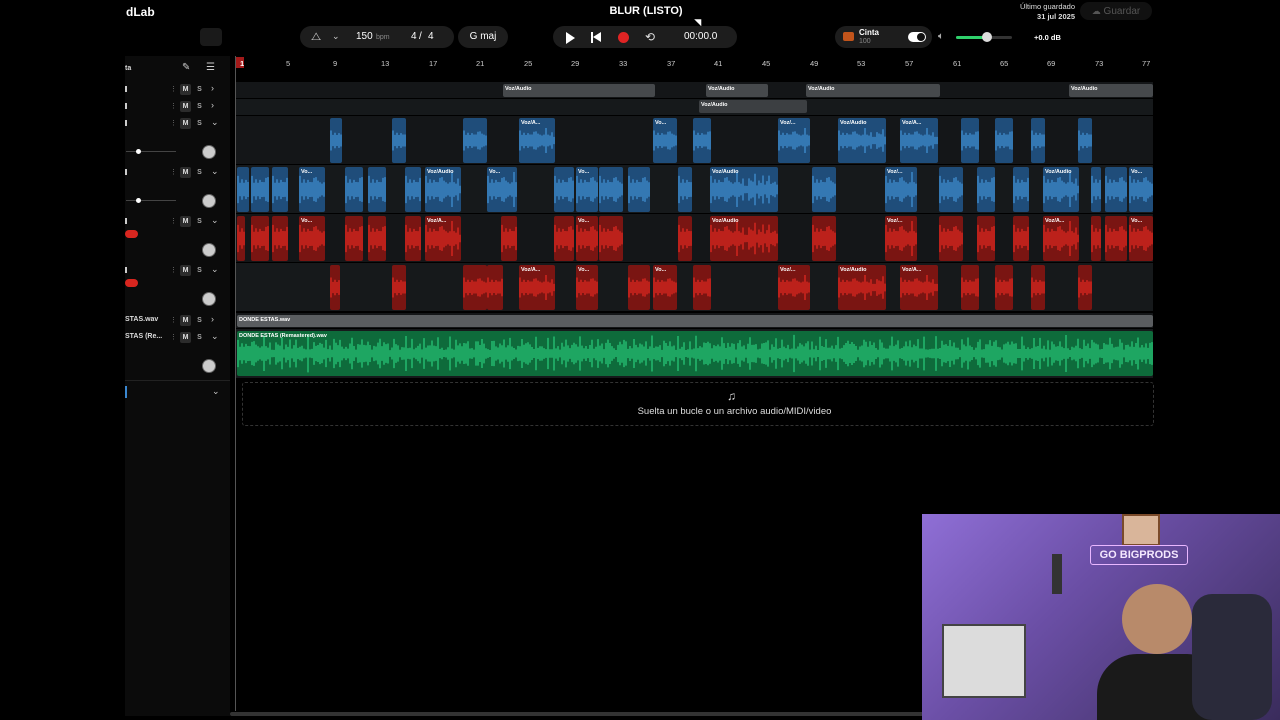 The height and width of the screenshot is (720, 1280). What do you see at coordinates (570, 38) in the screenshot?
I see `play-icon` at bounding box center [570, 38].